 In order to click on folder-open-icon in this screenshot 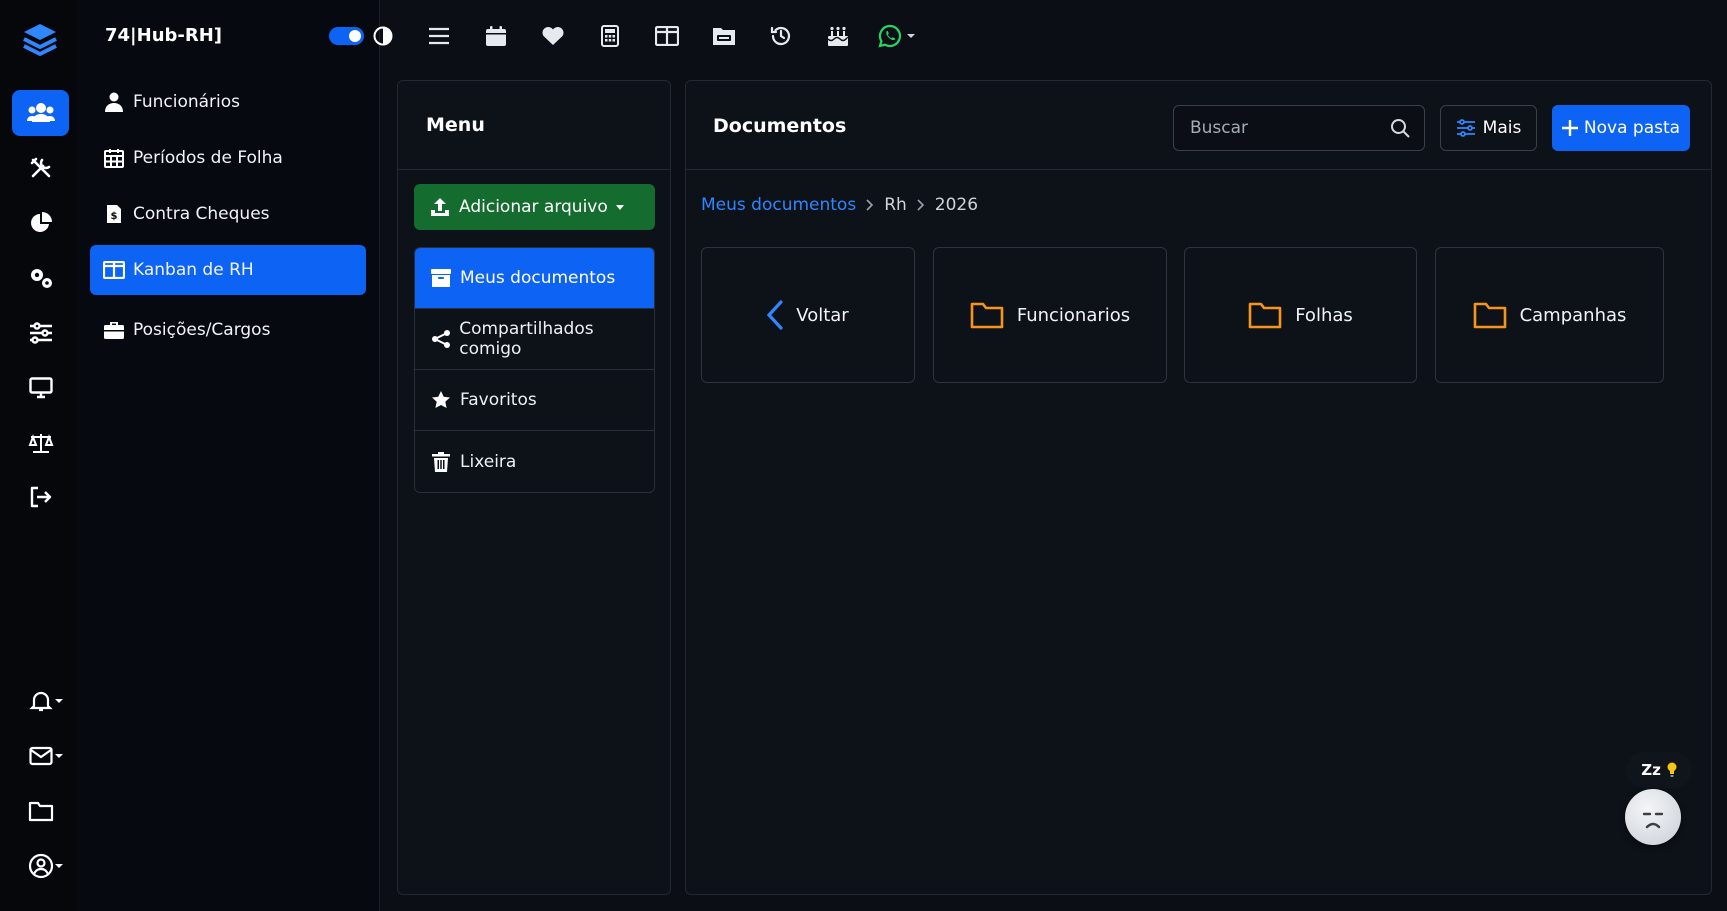, I will do `click(724, 36)`.